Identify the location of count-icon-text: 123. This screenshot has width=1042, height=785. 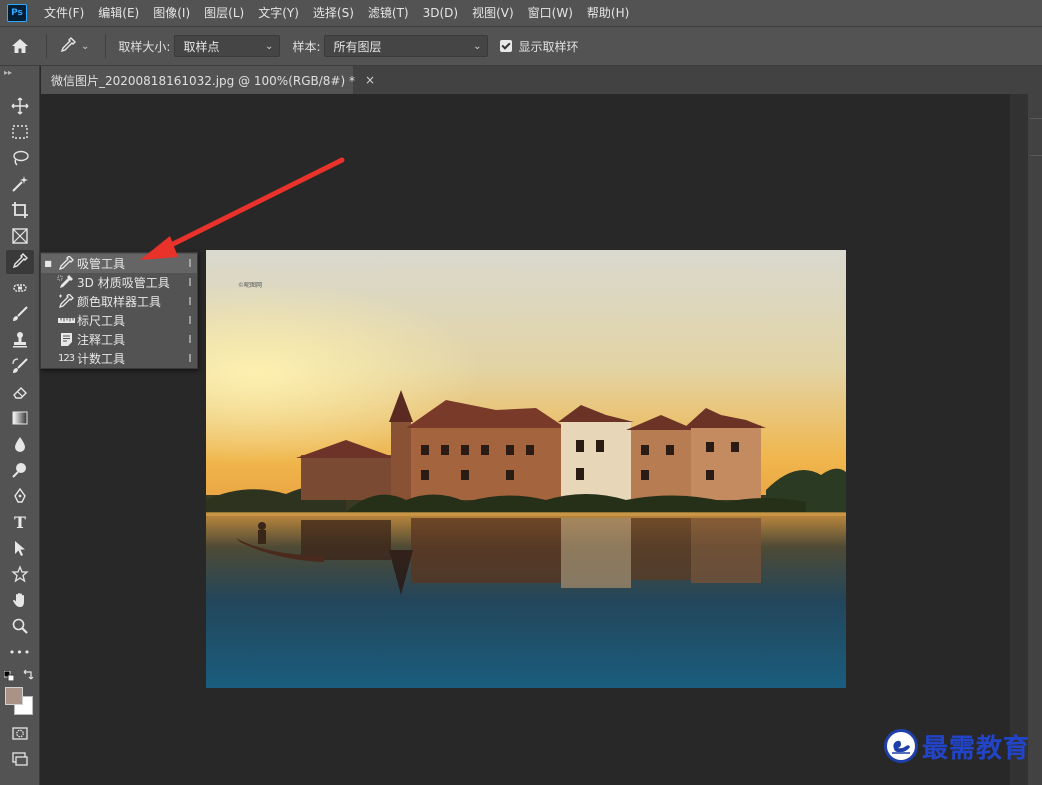
(66, 358).